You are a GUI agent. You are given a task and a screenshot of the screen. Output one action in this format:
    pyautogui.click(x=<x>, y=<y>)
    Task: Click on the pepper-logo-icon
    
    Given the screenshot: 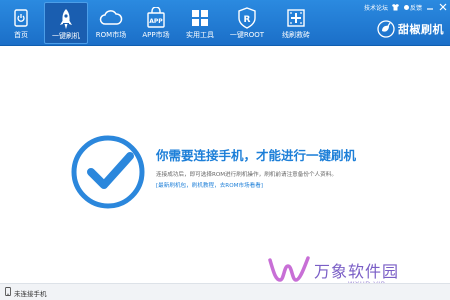 What is the action you would take?
    pyautogui.click(x=386, y=29)
    